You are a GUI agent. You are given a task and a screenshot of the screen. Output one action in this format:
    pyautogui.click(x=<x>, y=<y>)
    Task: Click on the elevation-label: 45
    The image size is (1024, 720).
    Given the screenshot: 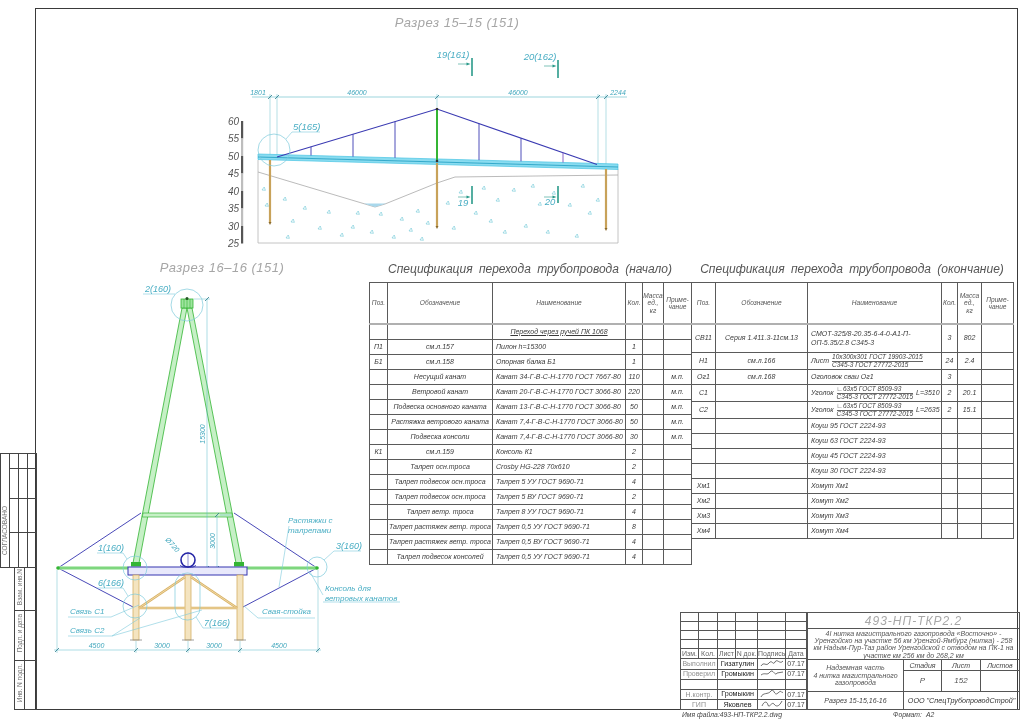 What is the action you would take?
    pyautogui.click(x=233, y=173)
    